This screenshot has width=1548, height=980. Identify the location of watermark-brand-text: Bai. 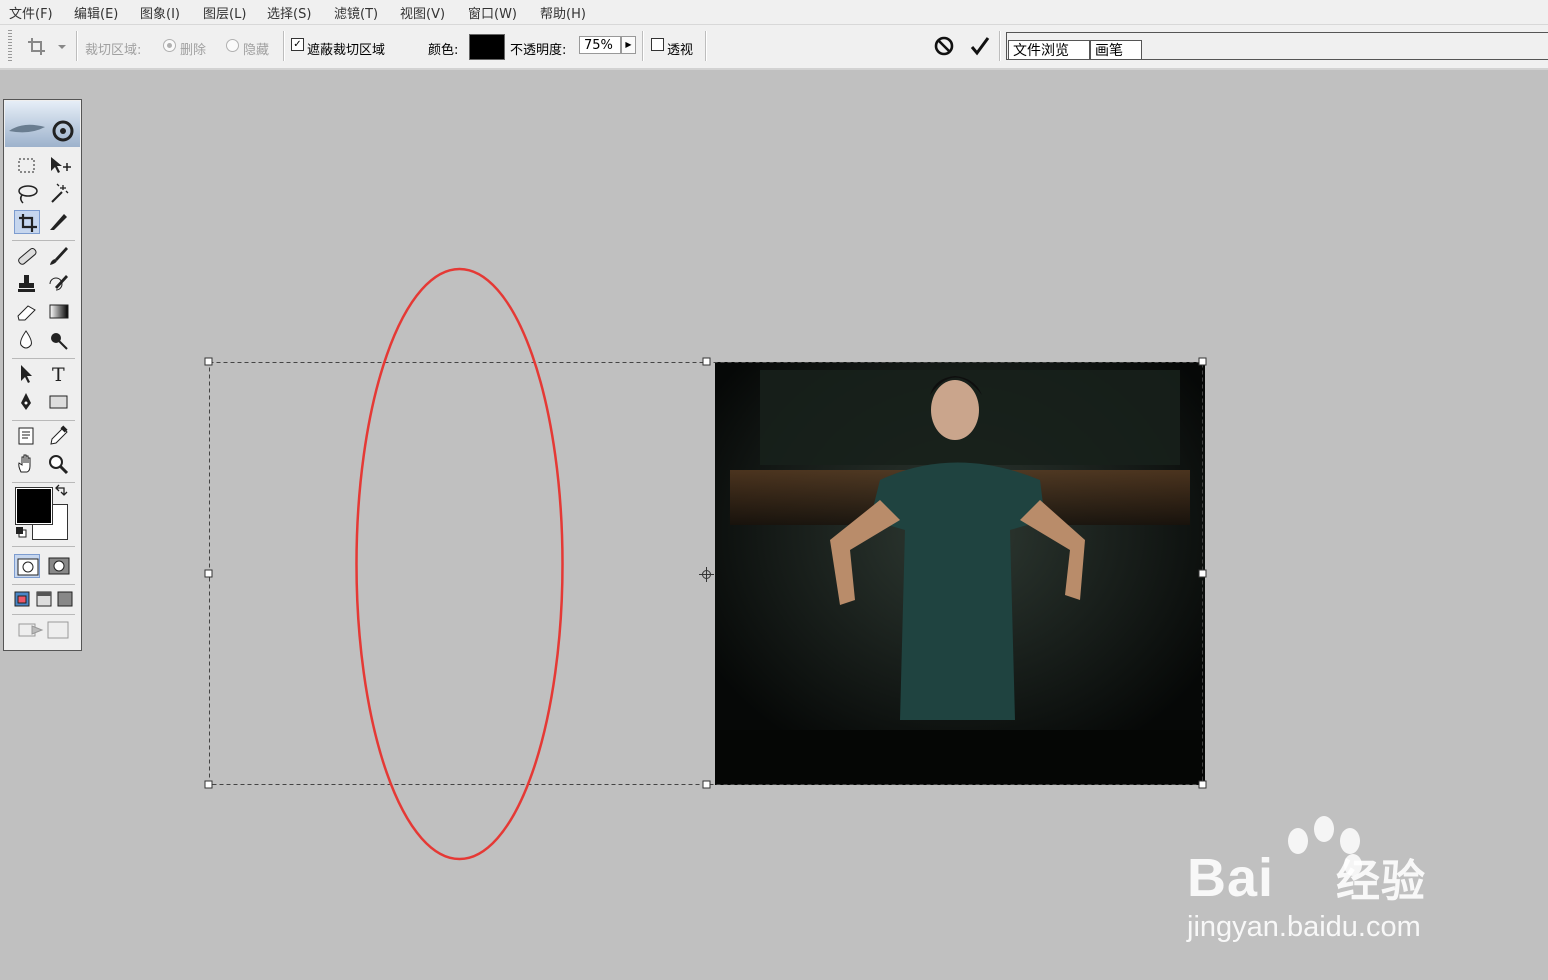
(1231, 878).